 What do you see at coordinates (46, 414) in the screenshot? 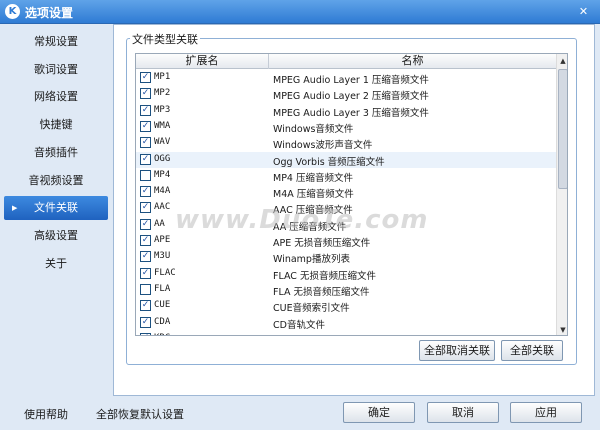
I see `help-link: 使用帮助` at bounding box center [46, 414].